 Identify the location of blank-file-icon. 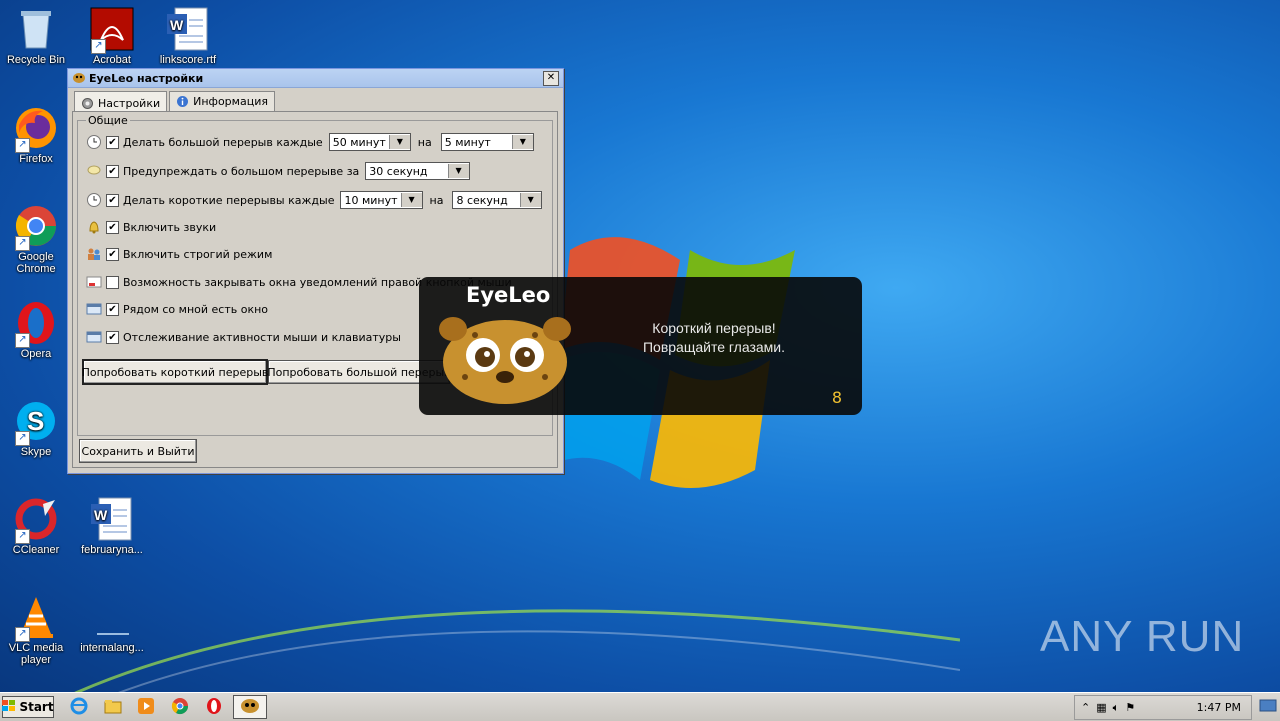
(112, 617).